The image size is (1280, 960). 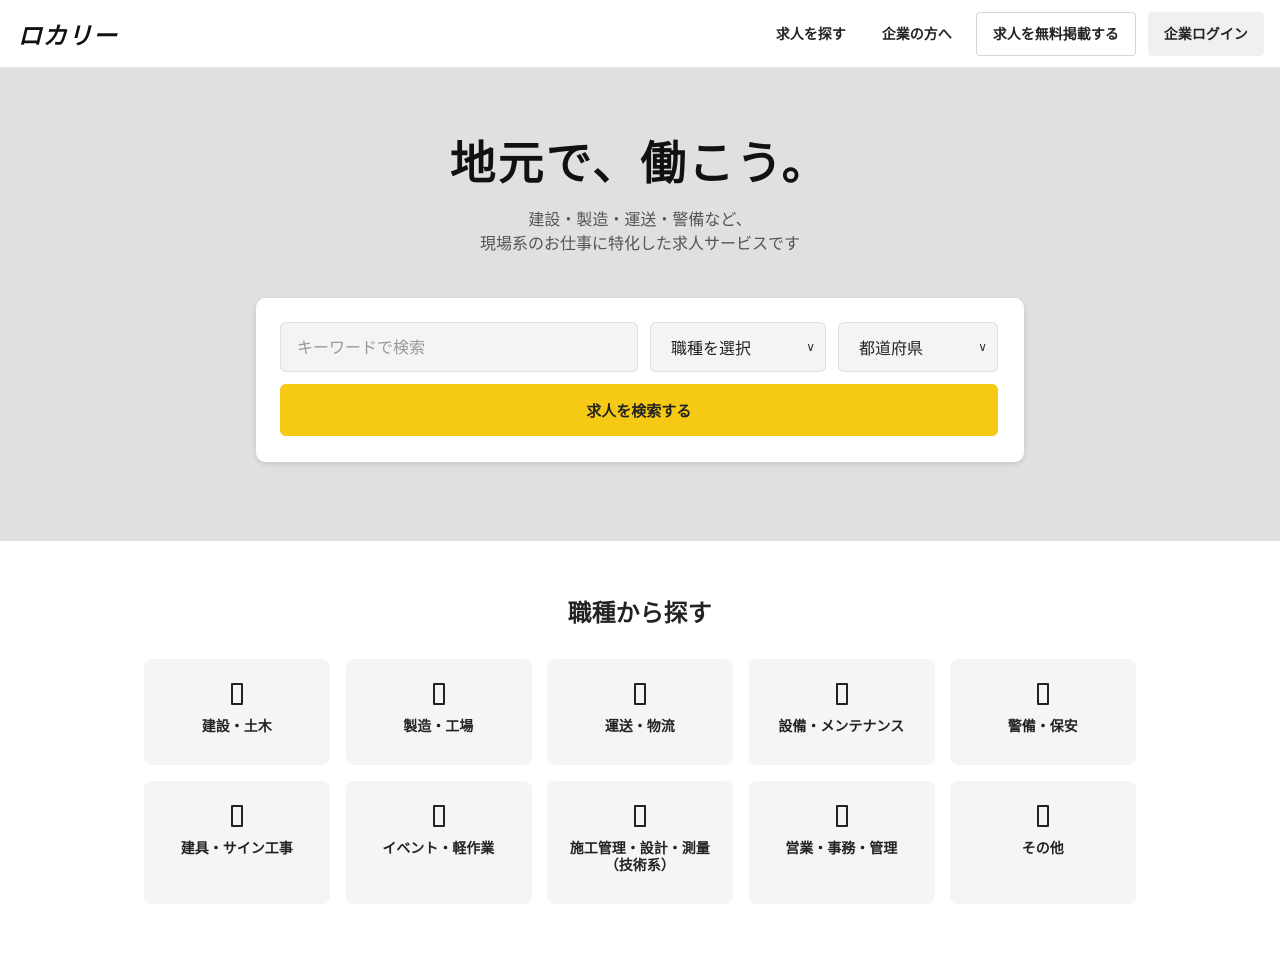 I want to click on hero-subtitle-line1: 建設・製造・運送・警備など、, so click(x=640, y=219).